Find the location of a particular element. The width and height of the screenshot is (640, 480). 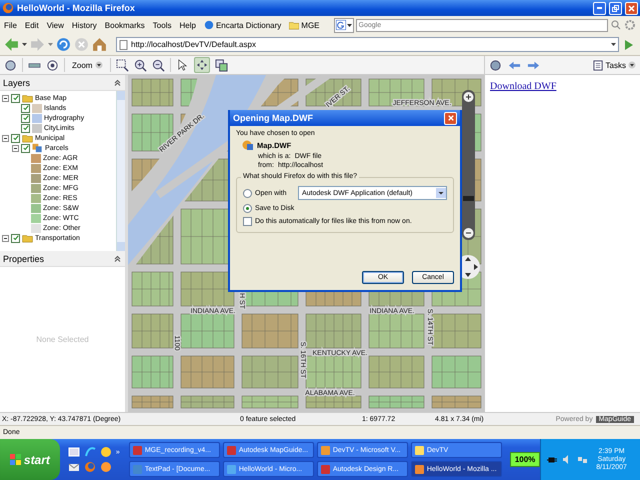

minimize-icon is located at coordinates (599, 8).